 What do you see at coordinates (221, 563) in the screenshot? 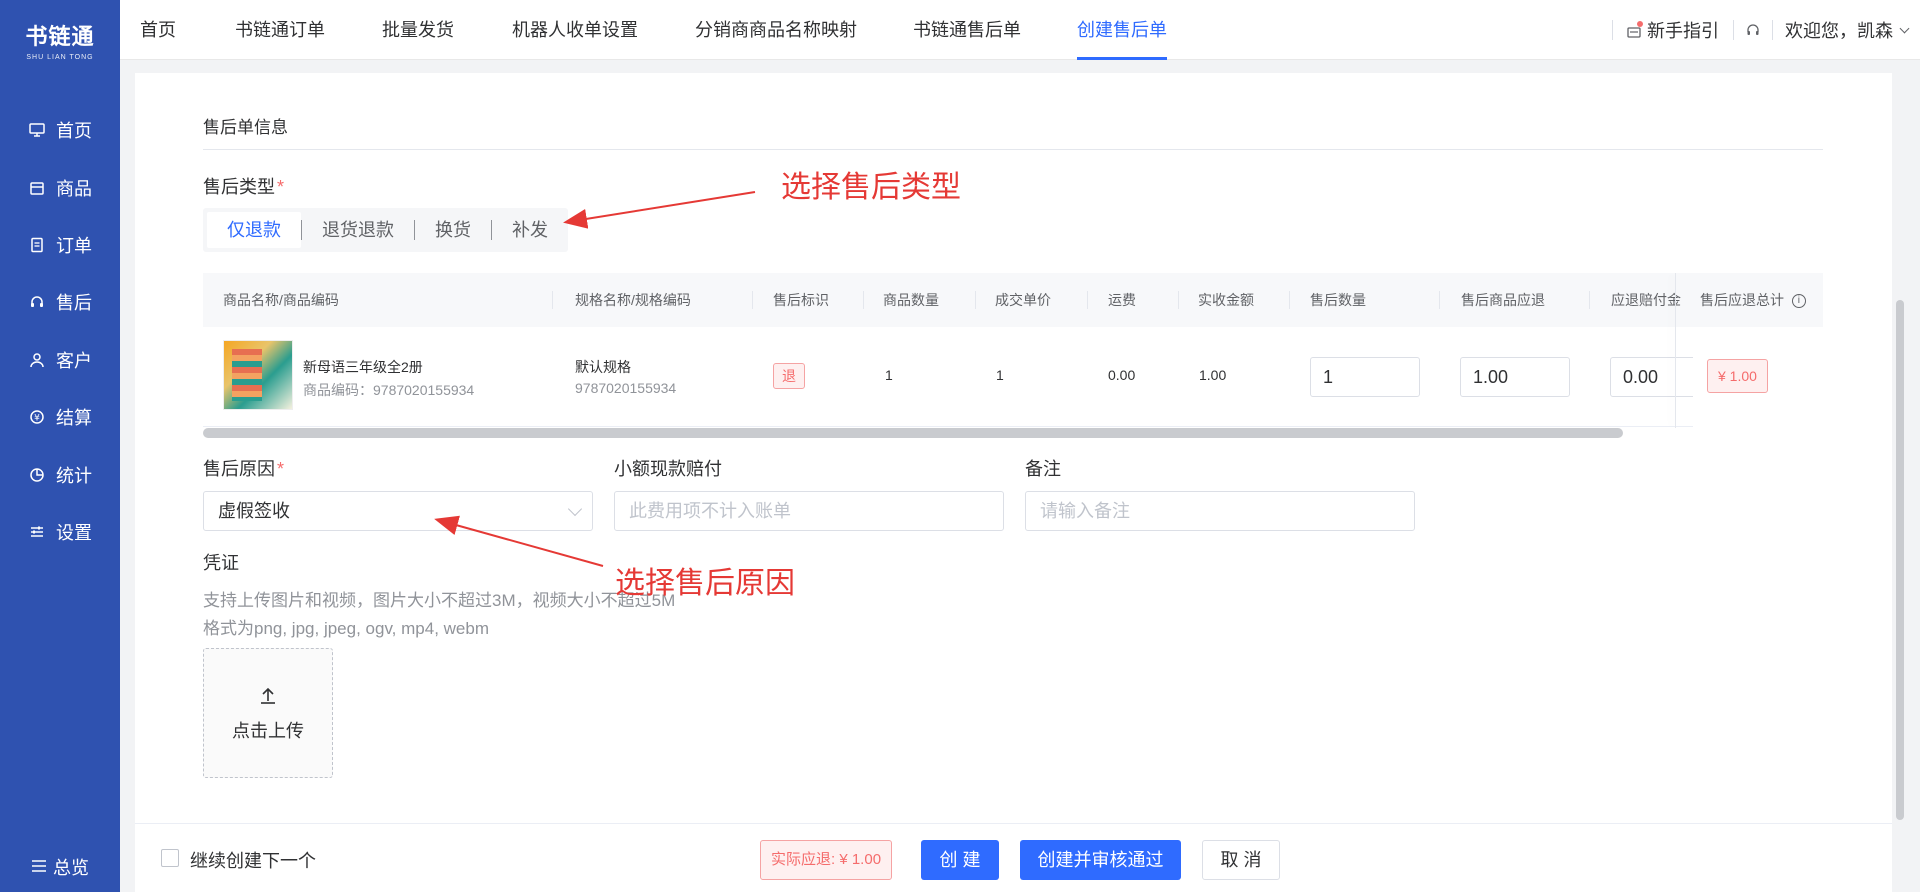
I see `voucher-label: 凭证` at bounding box center [221, 563].